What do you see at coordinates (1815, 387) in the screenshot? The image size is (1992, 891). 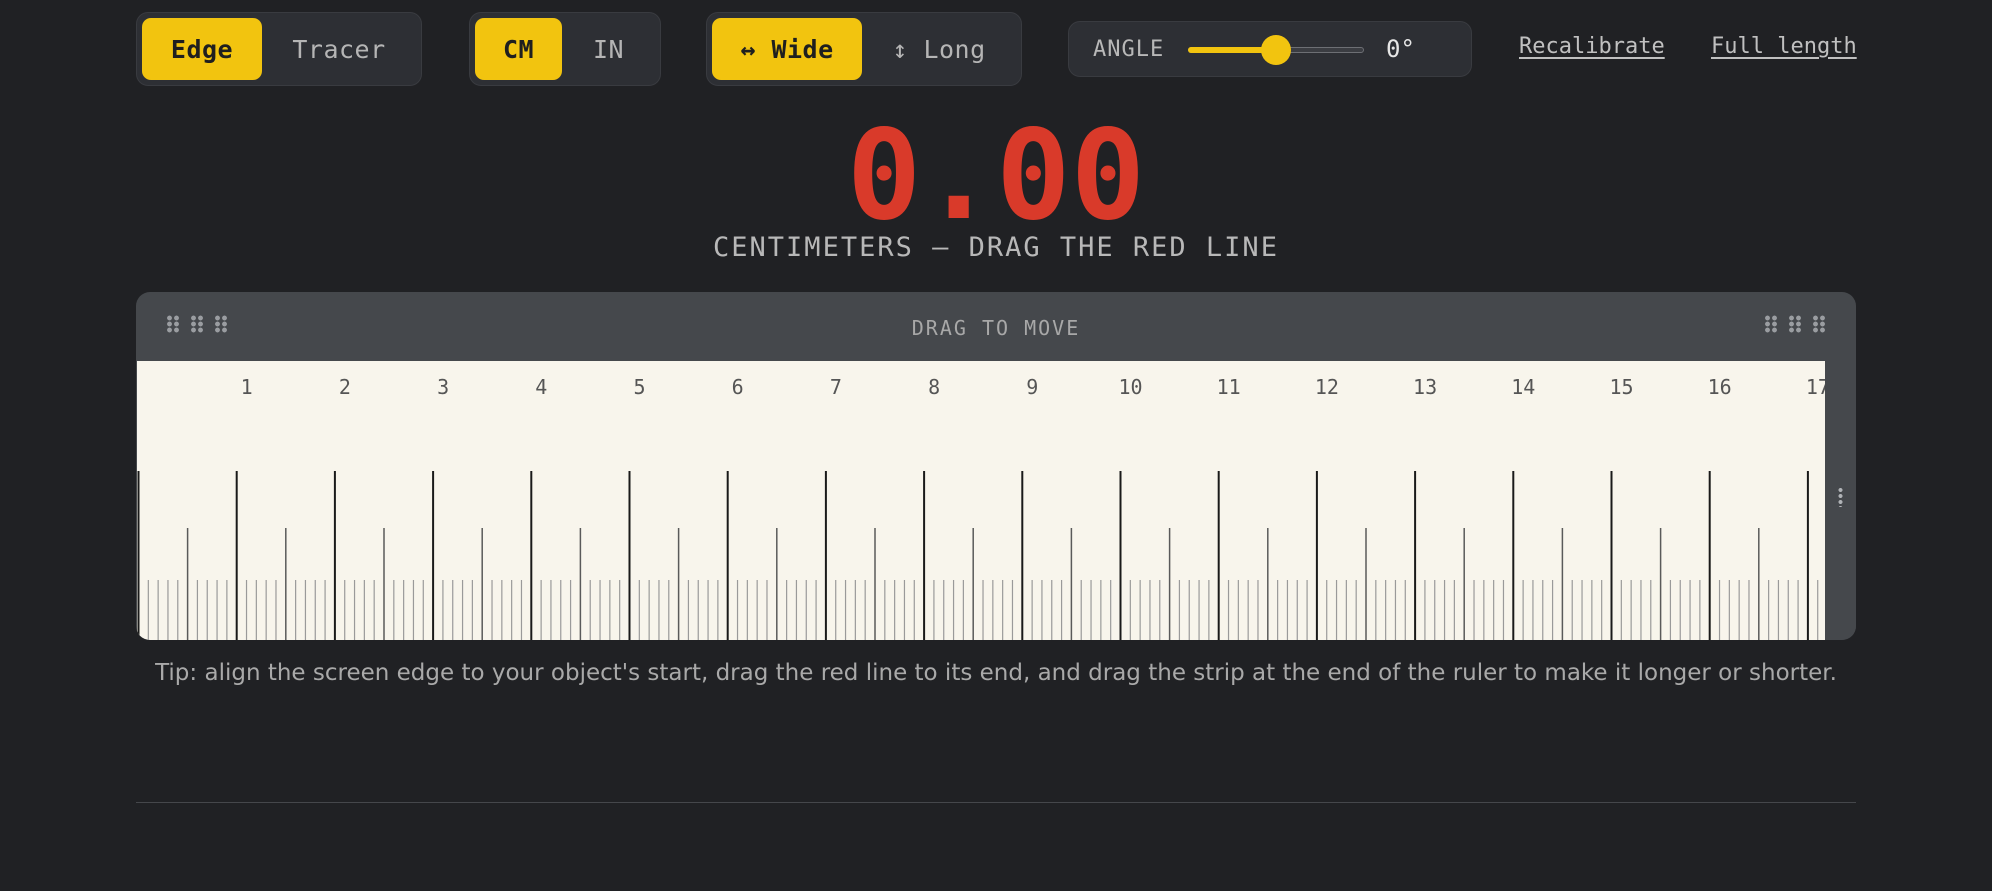 I see `ruler-number: 17` at bounding box center [1815, 387].